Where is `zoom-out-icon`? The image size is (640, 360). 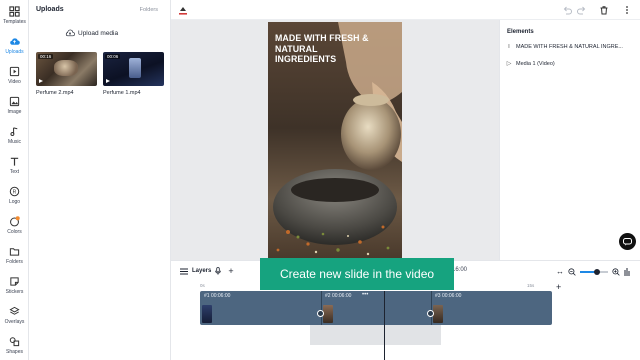
zoom-out-icon is located at coordinates (572, 271).